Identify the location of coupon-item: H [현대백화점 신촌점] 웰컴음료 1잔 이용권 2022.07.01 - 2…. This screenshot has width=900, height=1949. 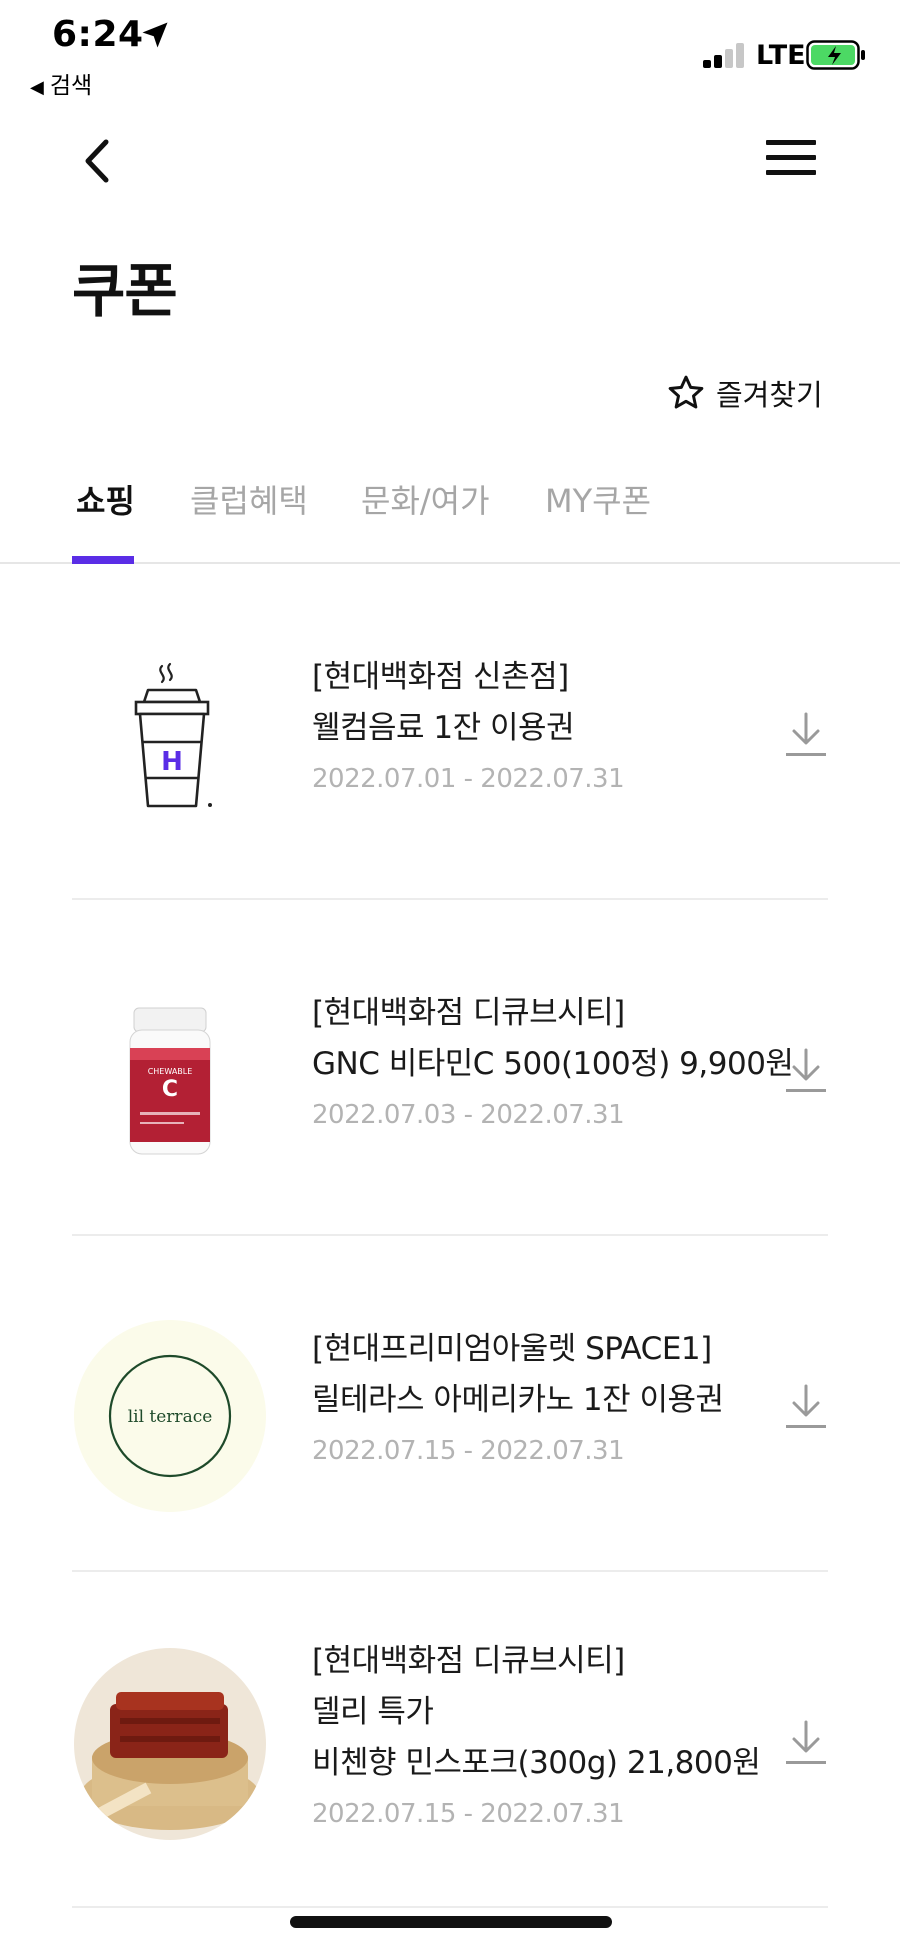
(450, 732).